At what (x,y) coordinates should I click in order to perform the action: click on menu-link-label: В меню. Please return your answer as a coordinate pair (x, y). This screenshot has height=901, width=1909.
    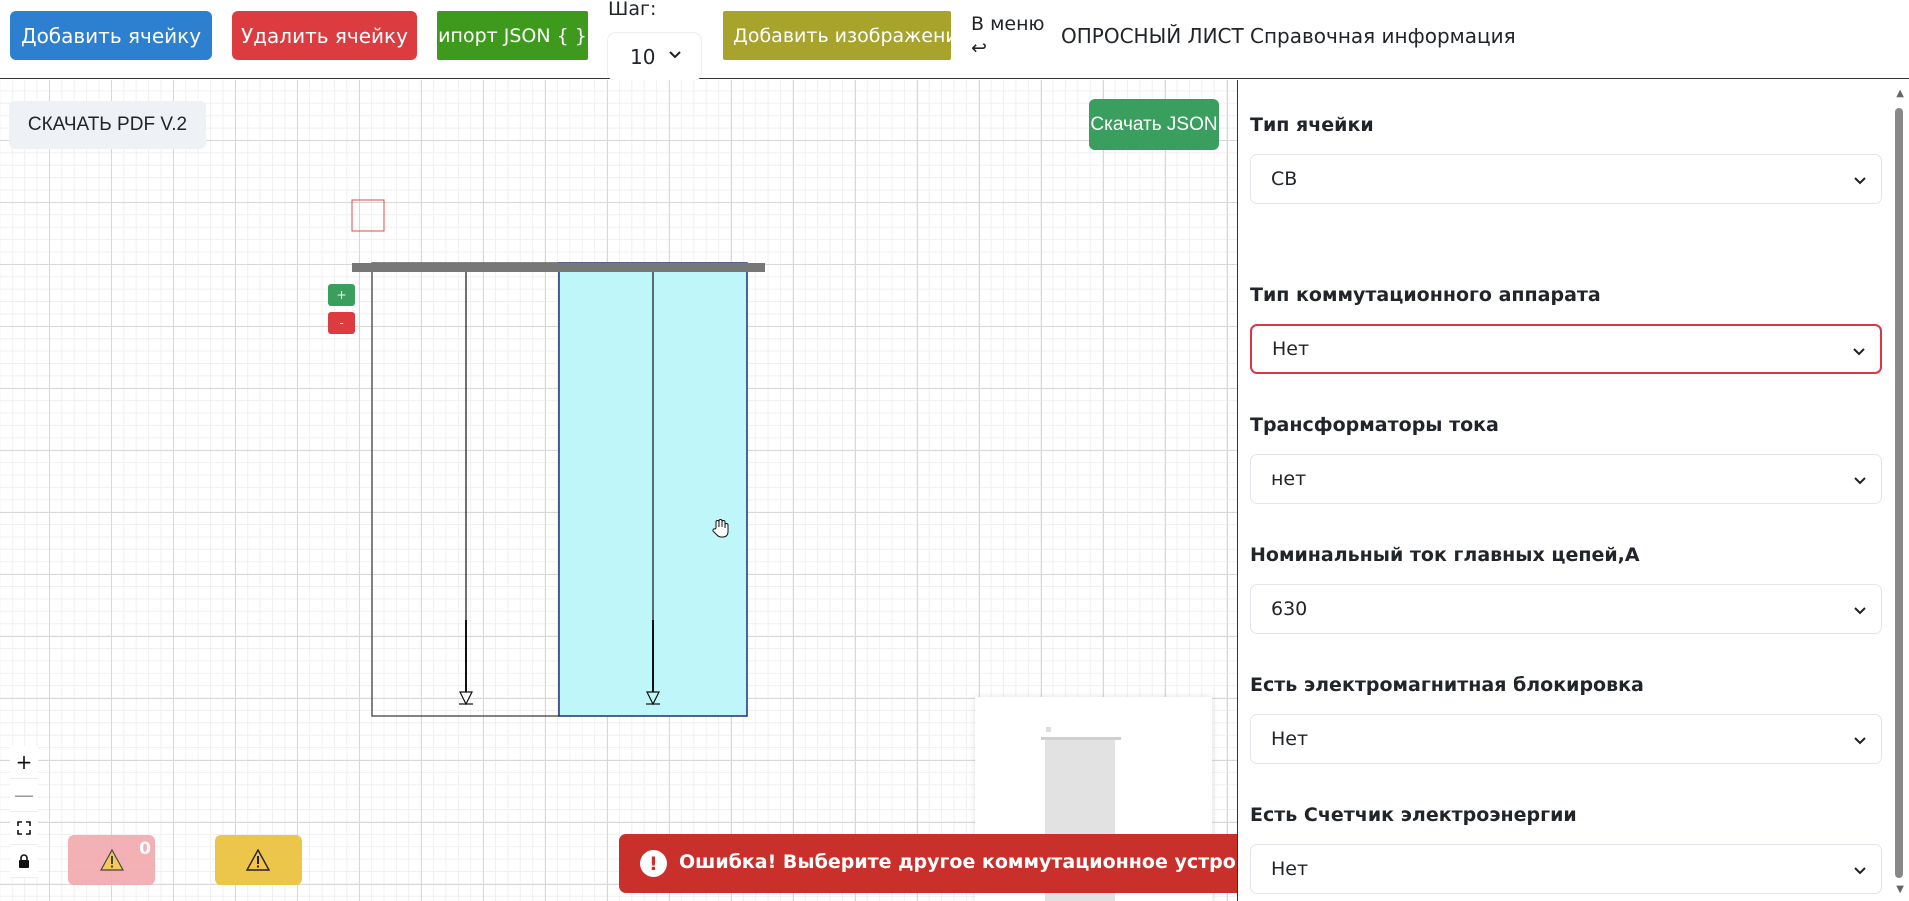
    Looking at the image, I should click on (1008, 24).